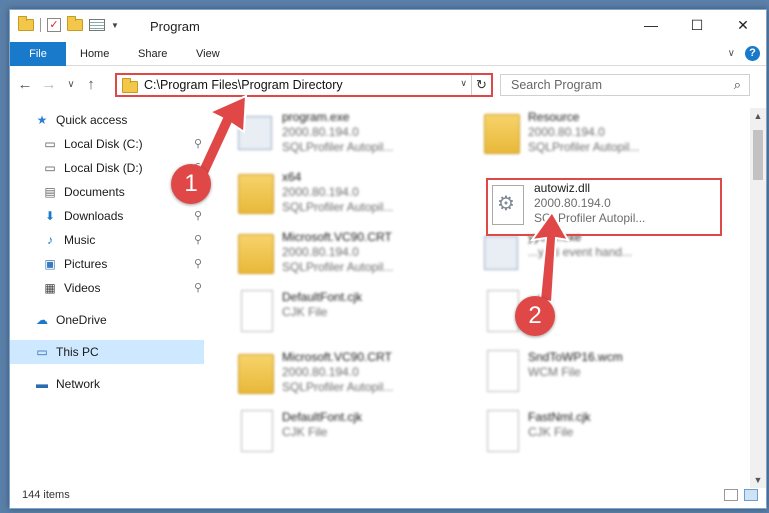  Describe the element at coordinates (50, 144) in the screenshot. I see `drive-icon: ▭` at that location.